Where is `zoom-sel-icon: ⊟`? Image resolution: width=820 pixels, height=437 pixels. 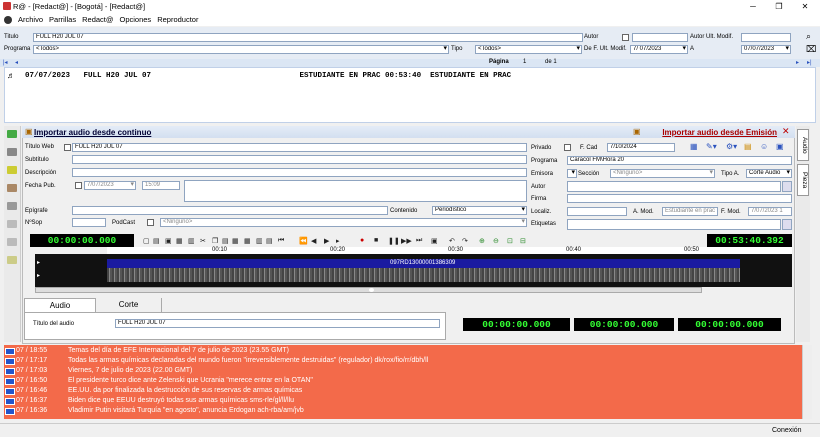
zoom-sel-icon: ⊟ is located at coordinates (523, 241).